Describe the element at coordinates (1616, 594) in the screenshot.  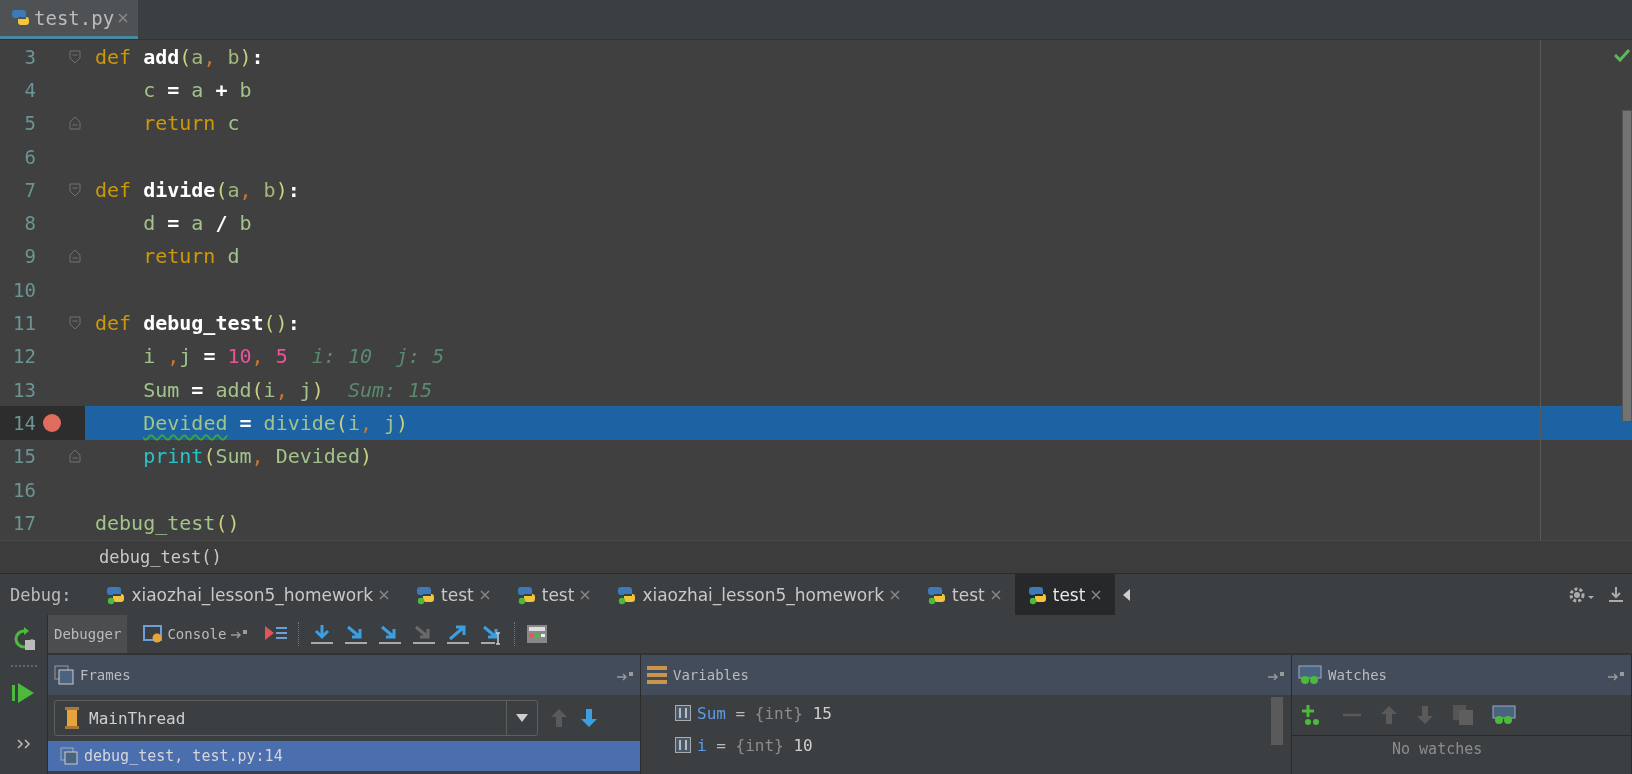
I see `minimize-icon` at that location.